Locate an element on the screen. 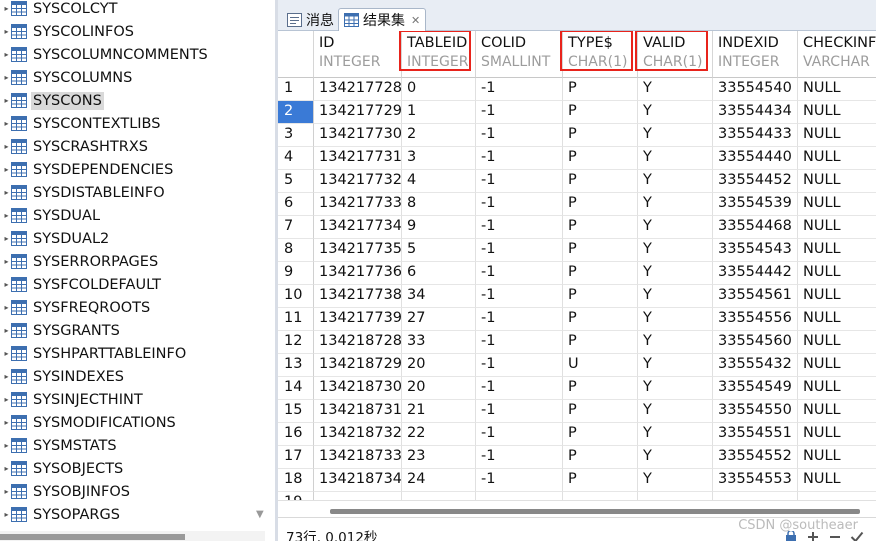  close-icon: ✕ is located at coordinates (415, 20).